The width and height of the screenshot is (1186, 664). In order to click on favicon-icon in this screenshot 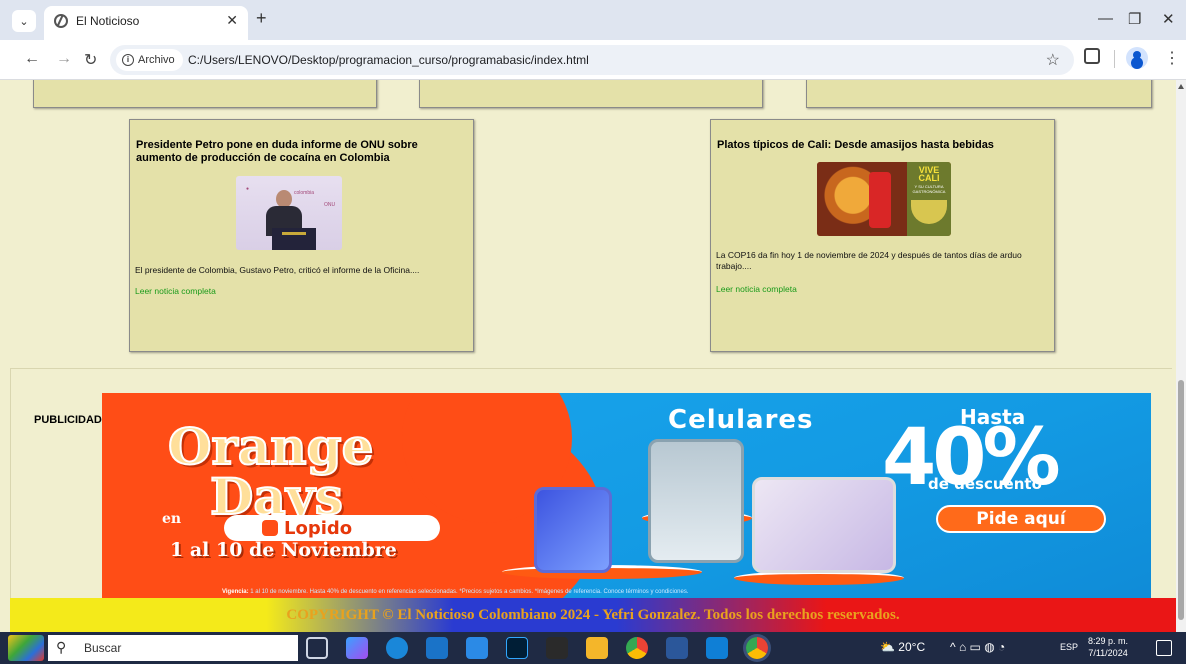, I will do `click(61, 21)`.